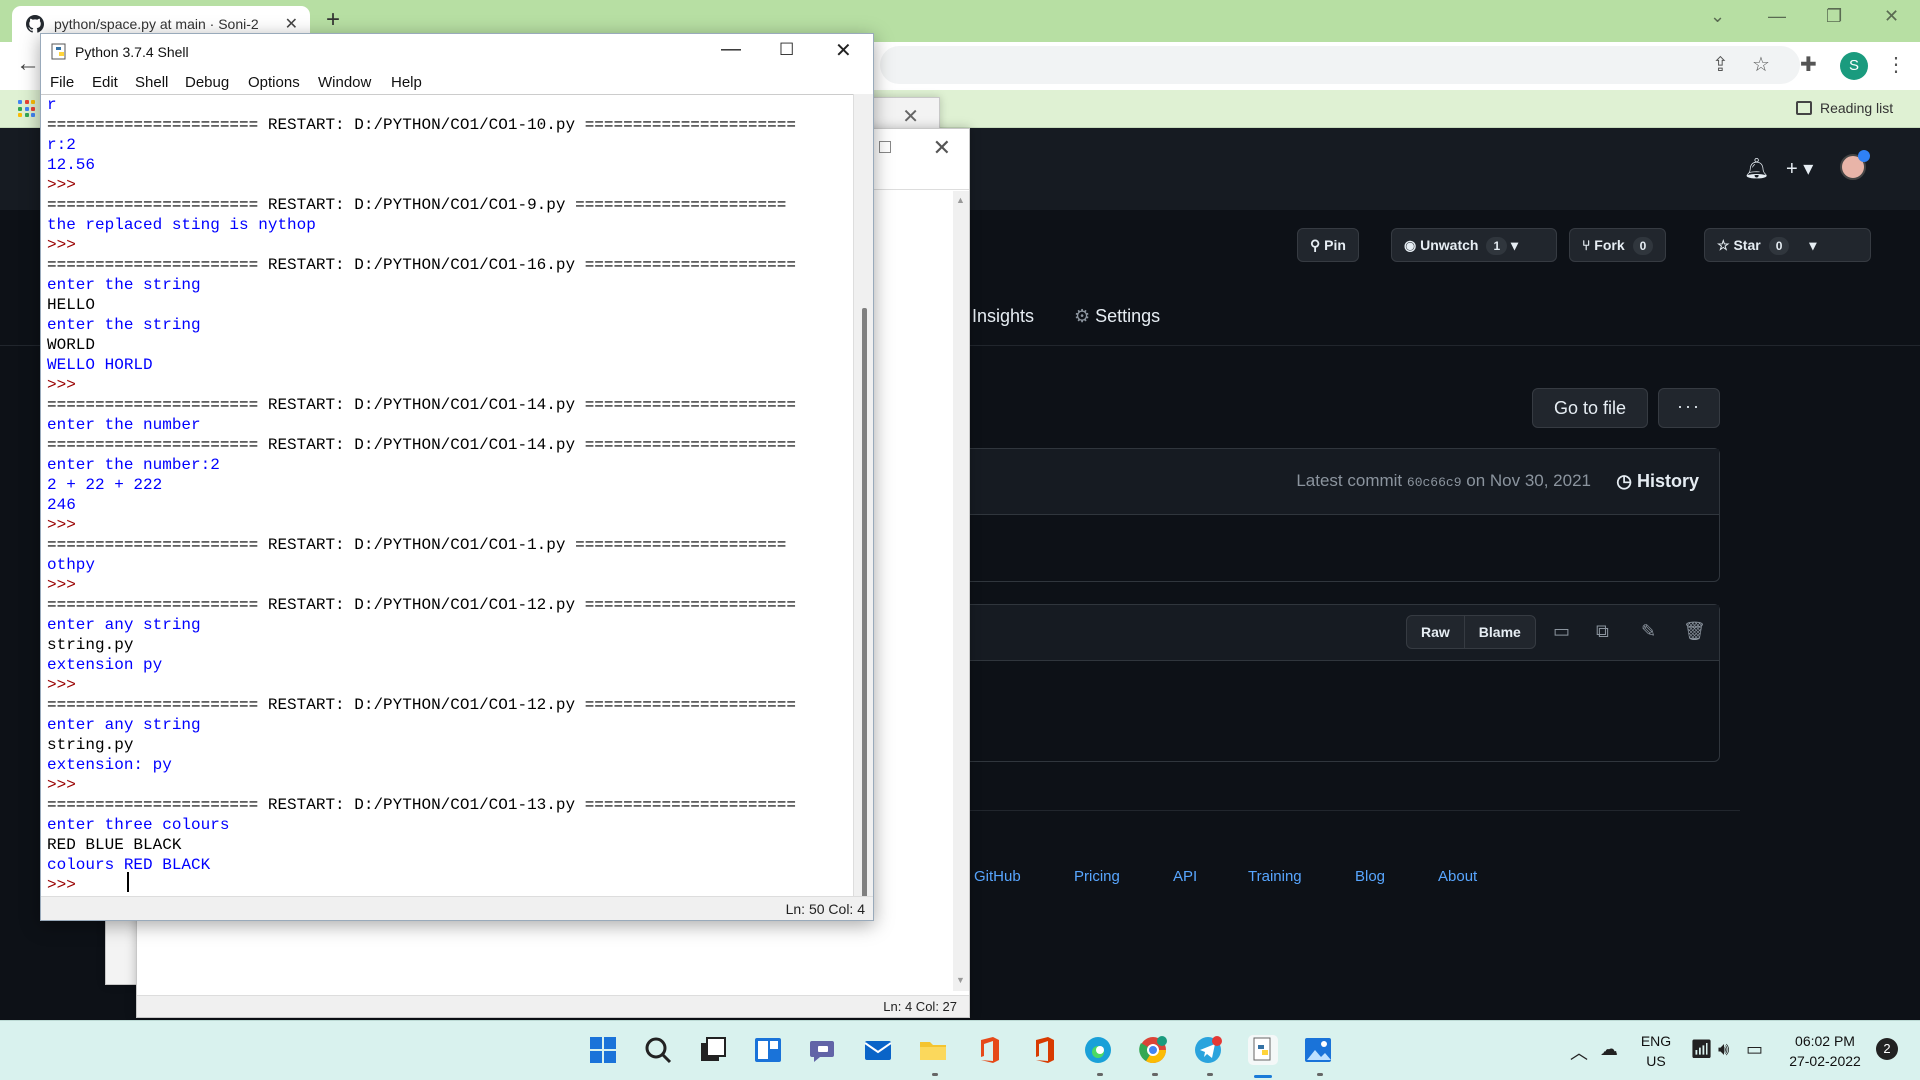  I want to click on share-icon: ⇪, so click(1720, 64).